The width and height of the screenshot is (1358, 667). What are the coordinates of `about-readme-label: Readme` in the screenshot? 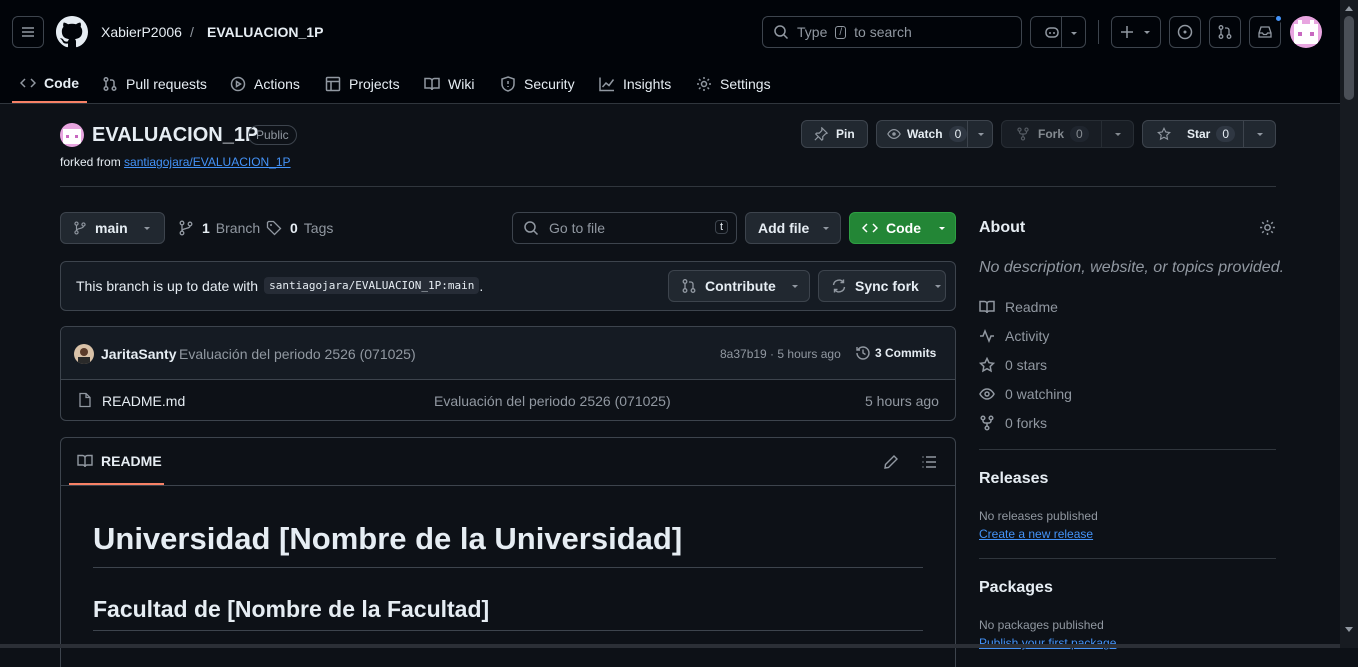 It's located at (1031, 307).